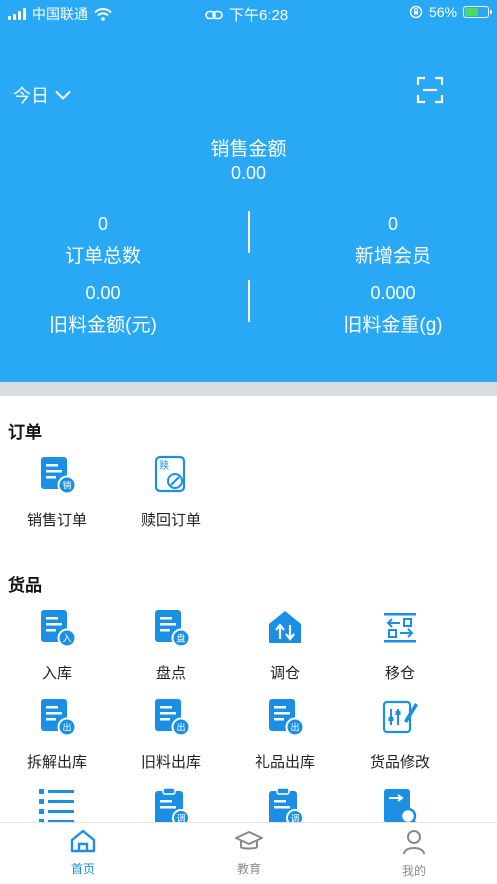  I want to click on menu-item-label: 旧料出库, so click(170, 762).